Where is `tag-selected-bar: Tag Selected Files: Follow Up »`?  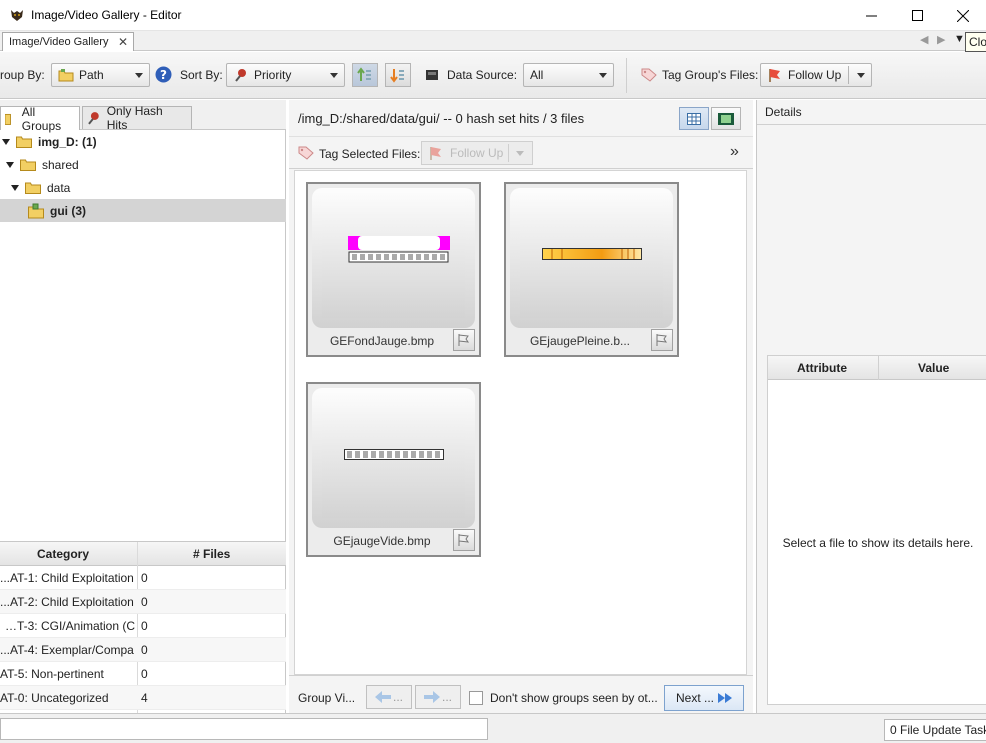
tag-selected-bar: Tag Selected Files: Follow Up » is located at coordinates (521, 152).